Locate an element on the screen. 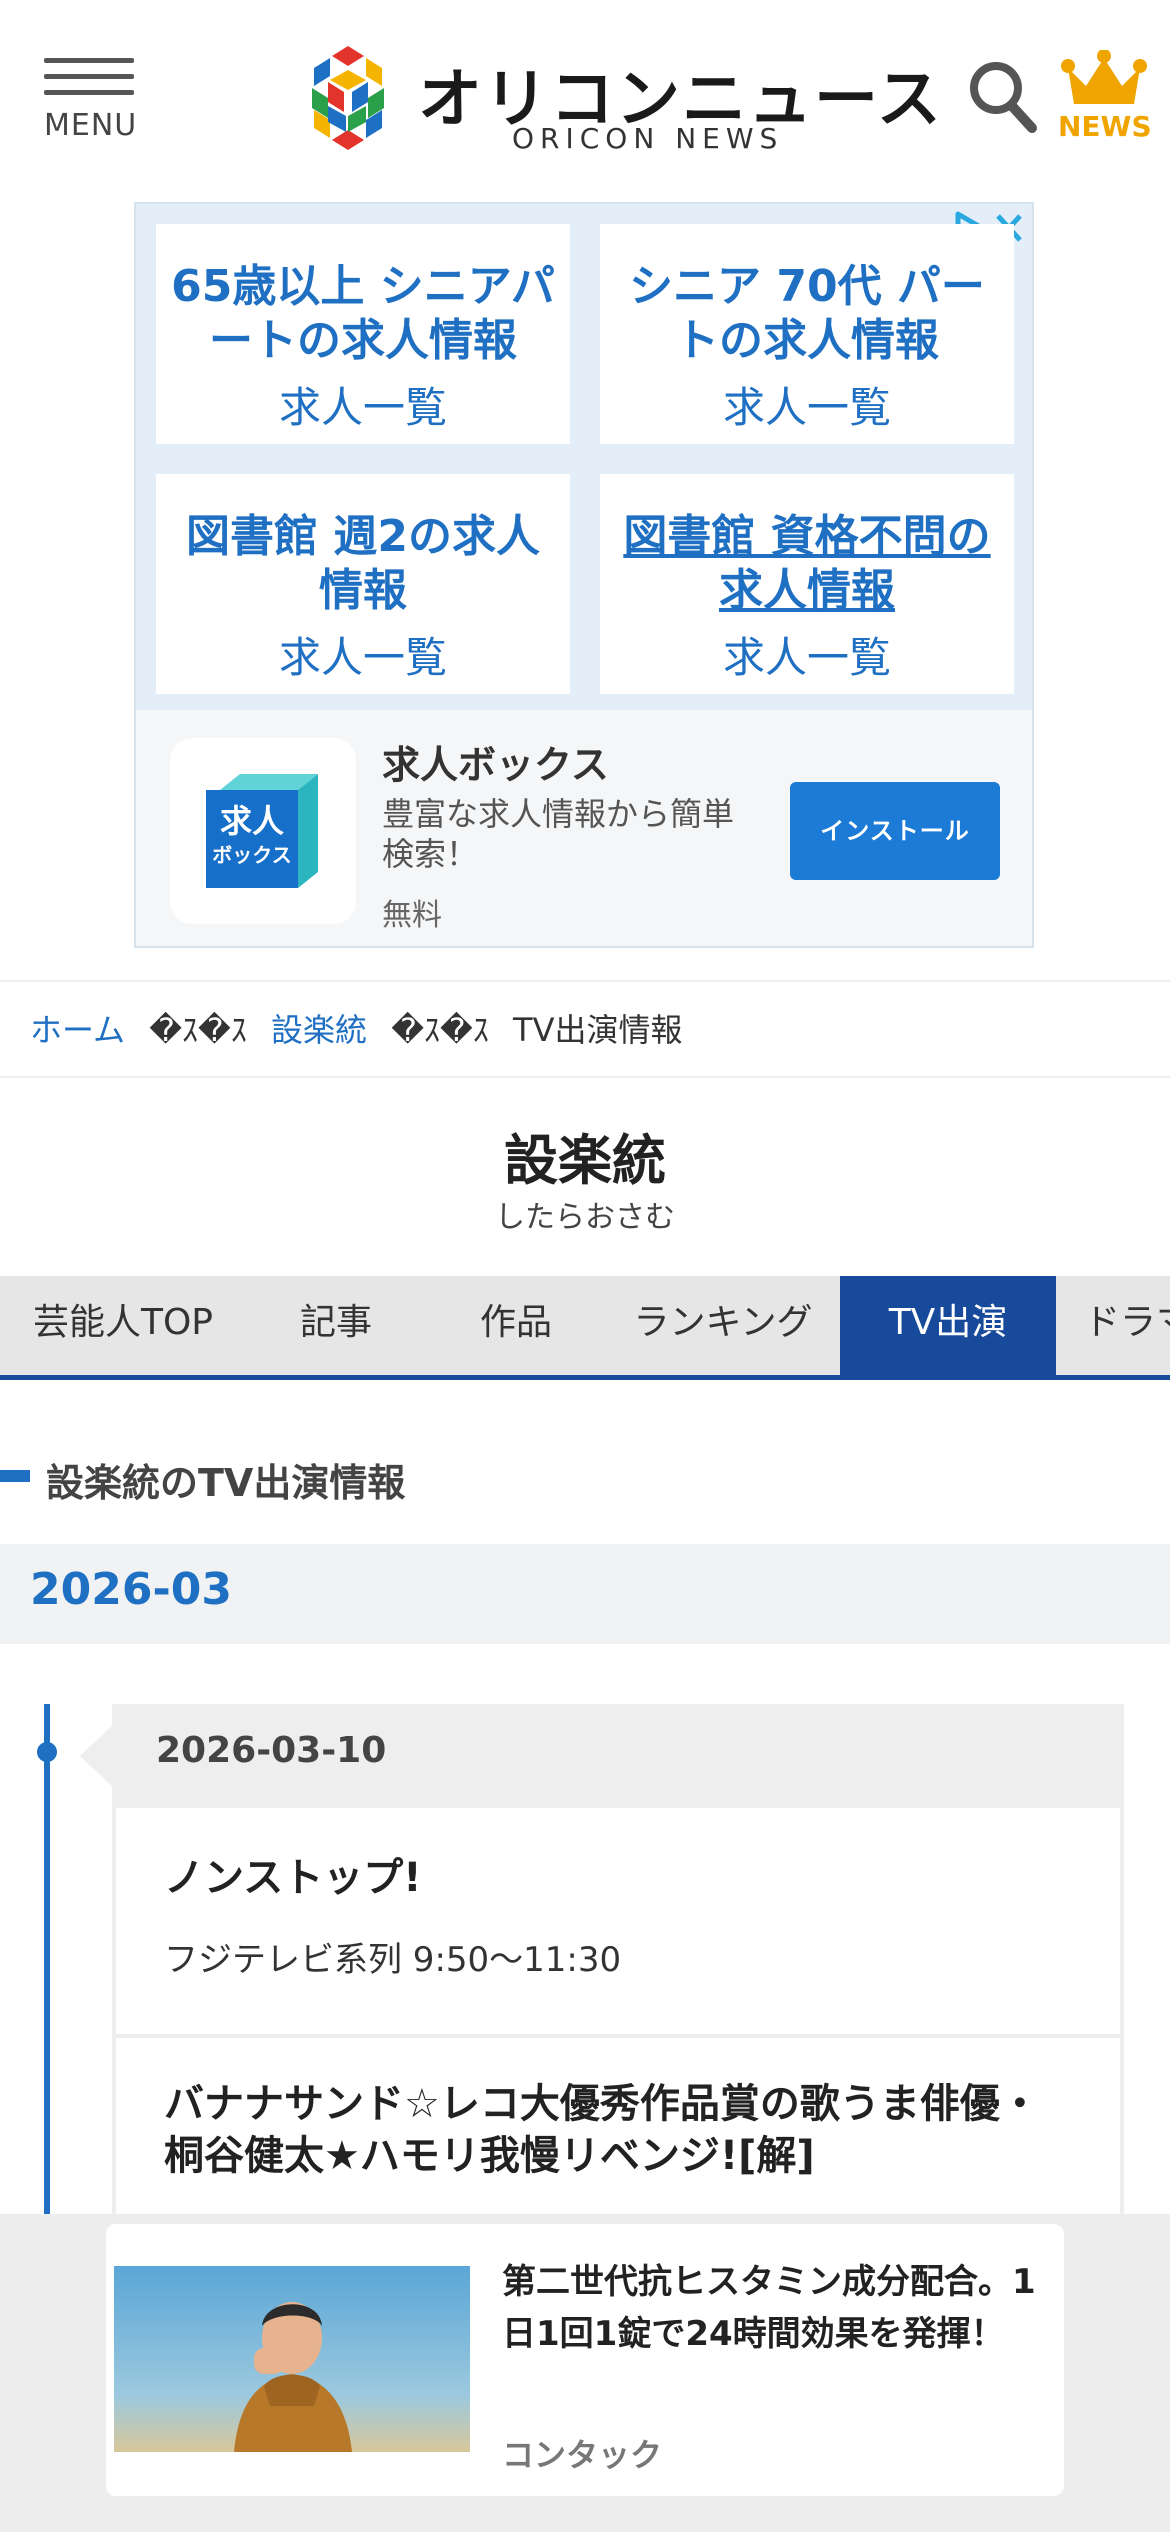 This screenshot has height=2532, width=1170. tab-ranking: ランキング is located at coordinates (723, 1325).